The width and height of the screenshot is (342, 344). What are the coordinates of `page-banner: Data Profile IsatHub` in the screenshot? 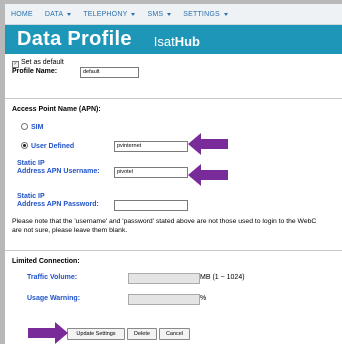 It's located at (173, 39).